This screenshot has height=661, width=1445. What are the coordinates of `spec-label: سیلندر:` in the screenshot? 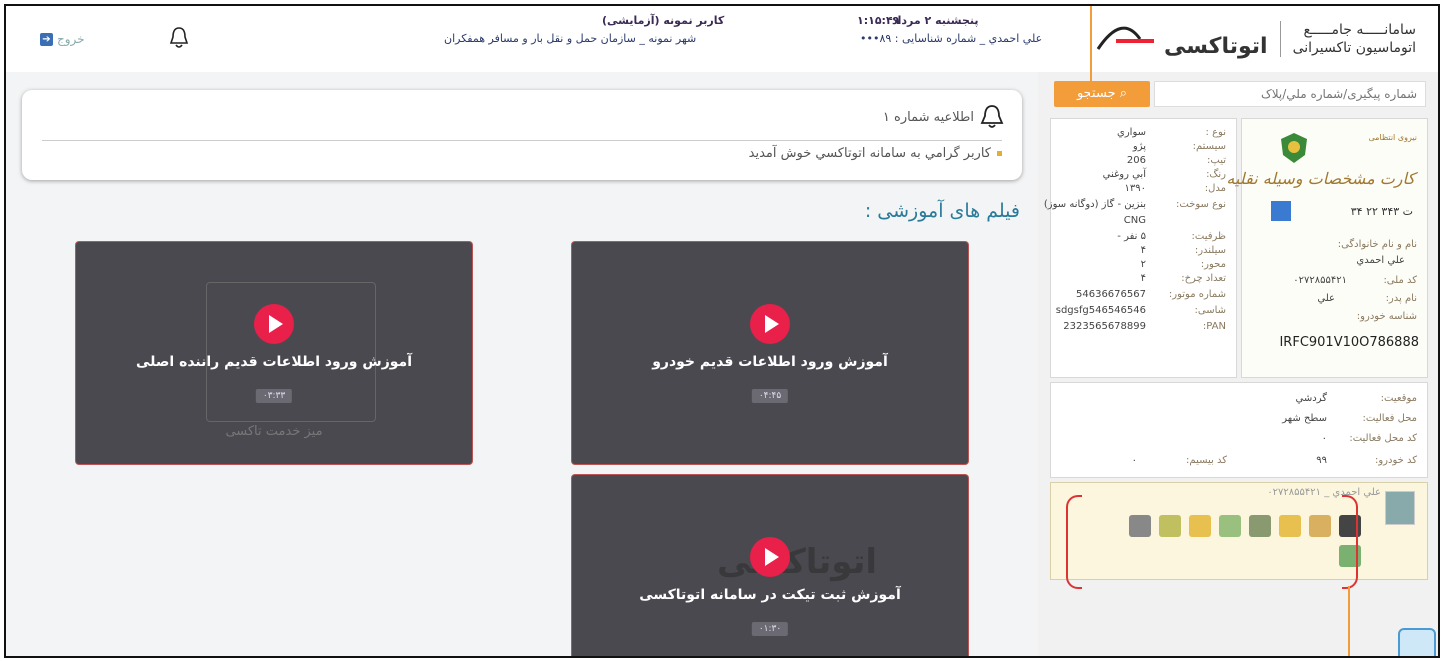 It's located at (1210, 250).